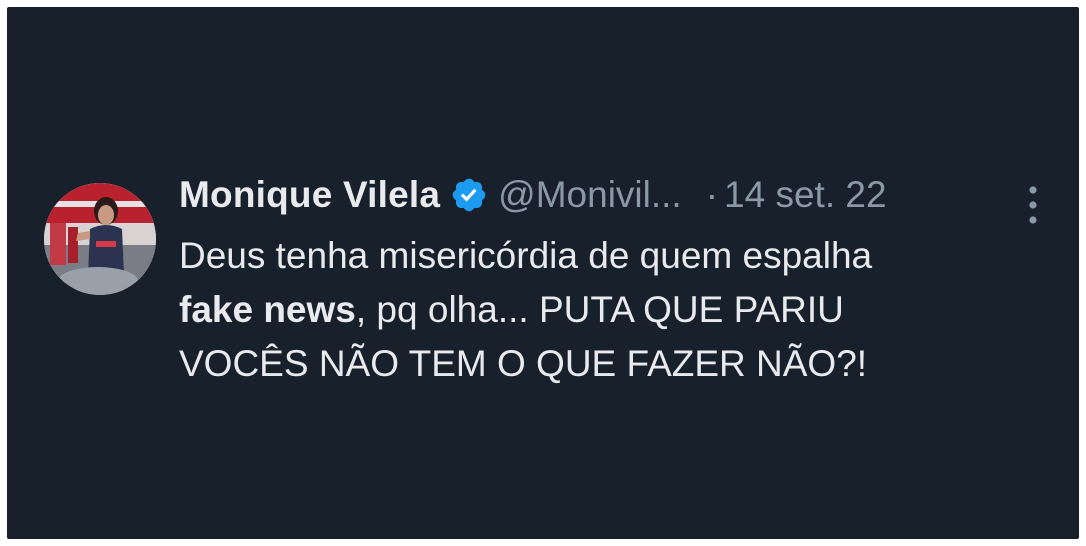 The width and height of the screenshot is (1086, 546). What do you see at coordinates (267, 309) in the screenshot?
I see `tweet-text-bold: fake news` at bounding box center [267, 309].